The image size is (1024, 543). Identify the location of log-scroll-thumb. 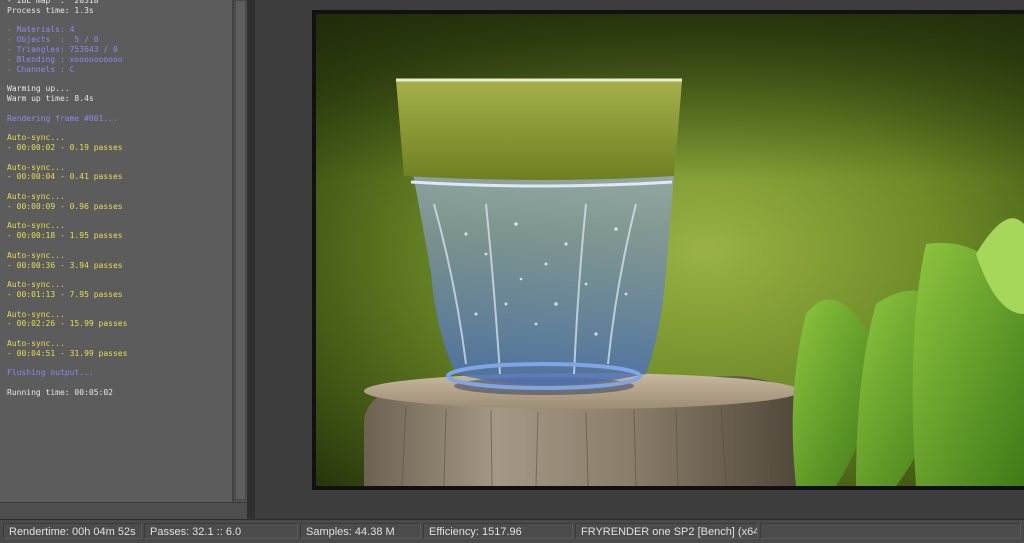
(240, 250).